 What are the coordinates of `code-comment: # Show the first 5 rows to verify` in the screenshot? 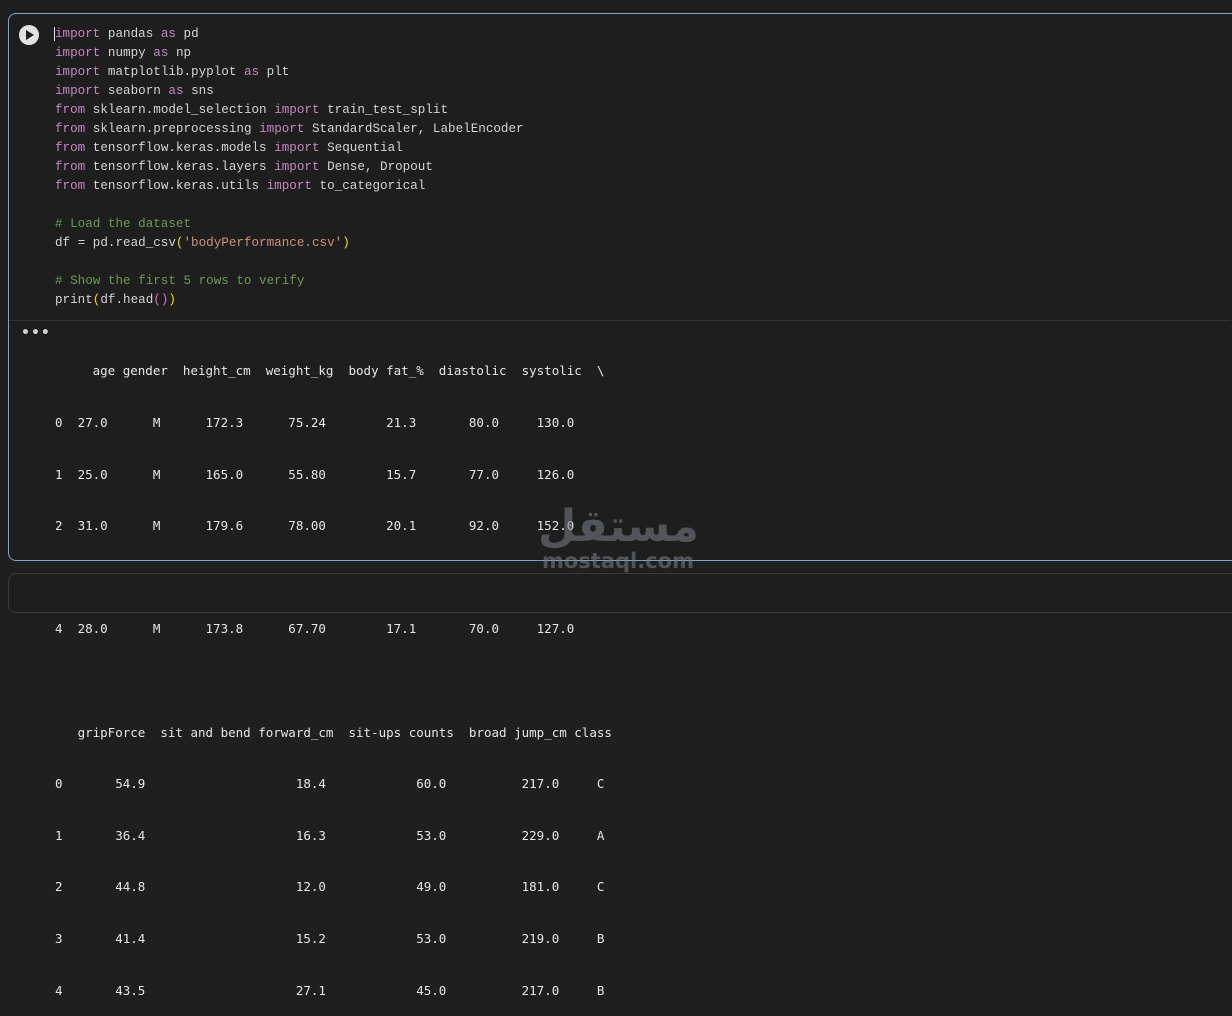 It's located at (180, 281).